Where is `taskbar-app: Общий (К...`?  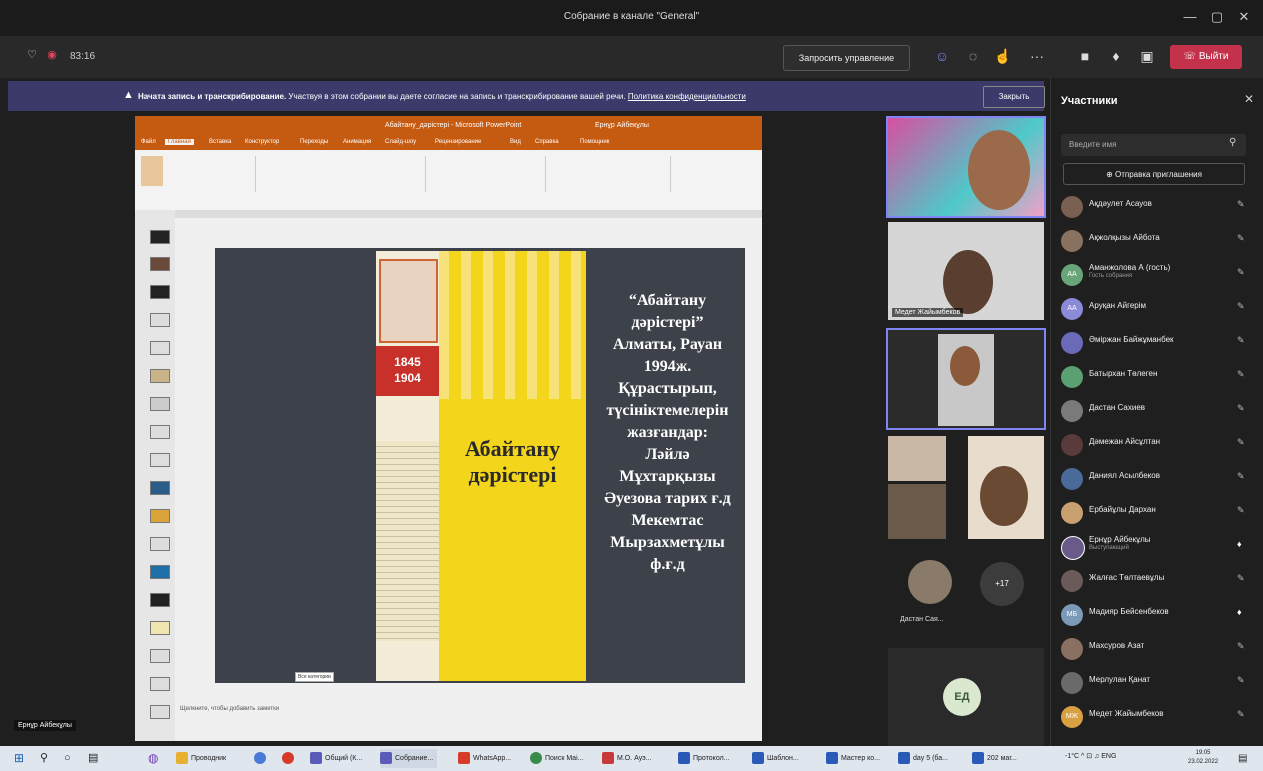
taskbar-app: Общий (К... is located at coordinates (336, 758).